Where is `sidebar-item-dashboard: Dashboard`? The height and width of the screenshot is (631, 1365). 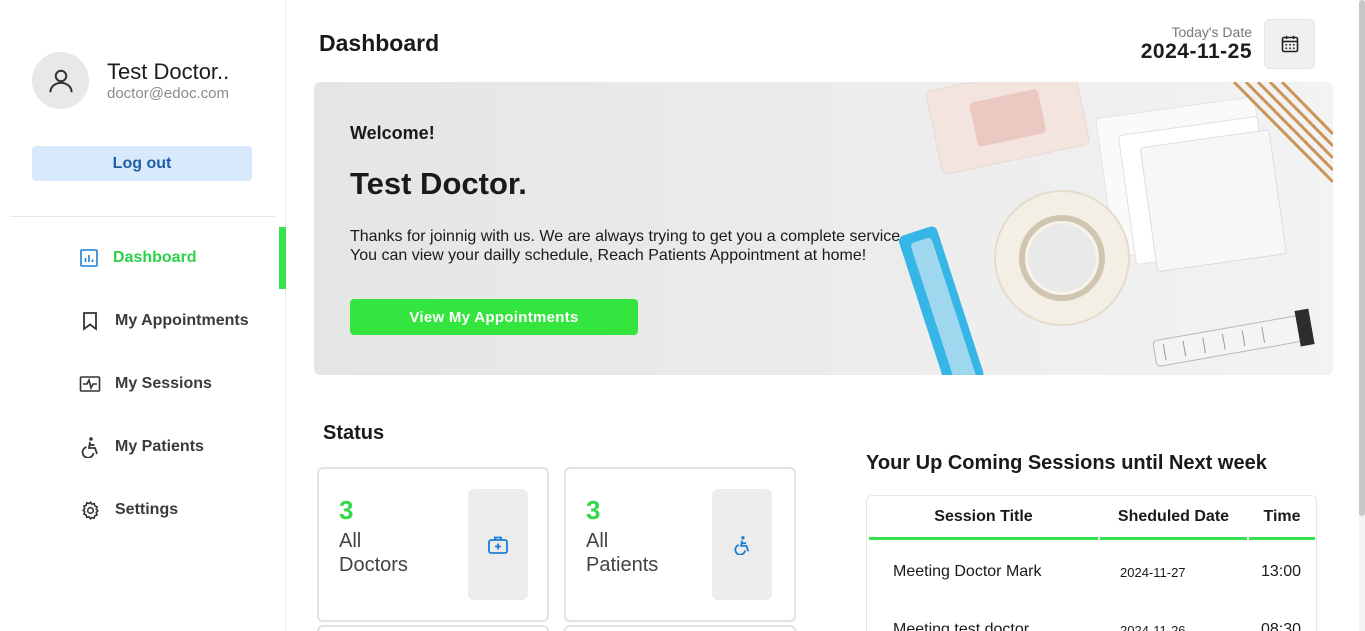
sidebar-item-dashboard: Dashboard is located at coordinates (143, 258).